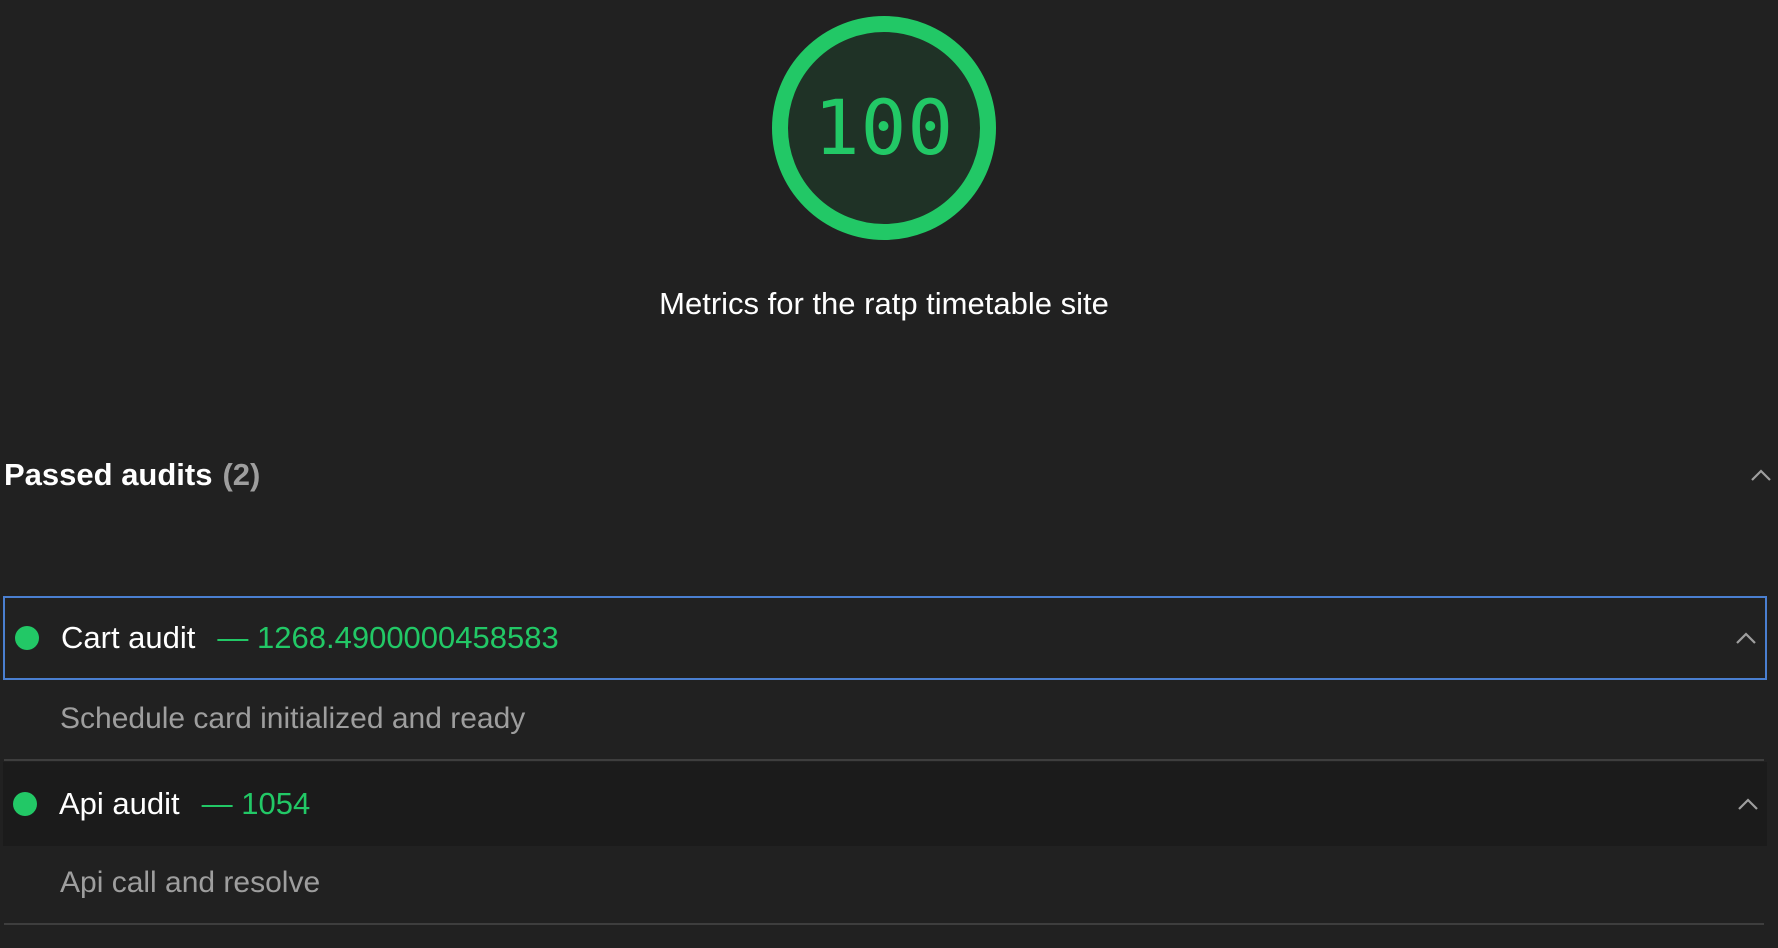  What do you see at coordinates (885, 804) in the screenshot?
I see `audit-row-api: Api audit — 1054` at bounding box center [885, 804].